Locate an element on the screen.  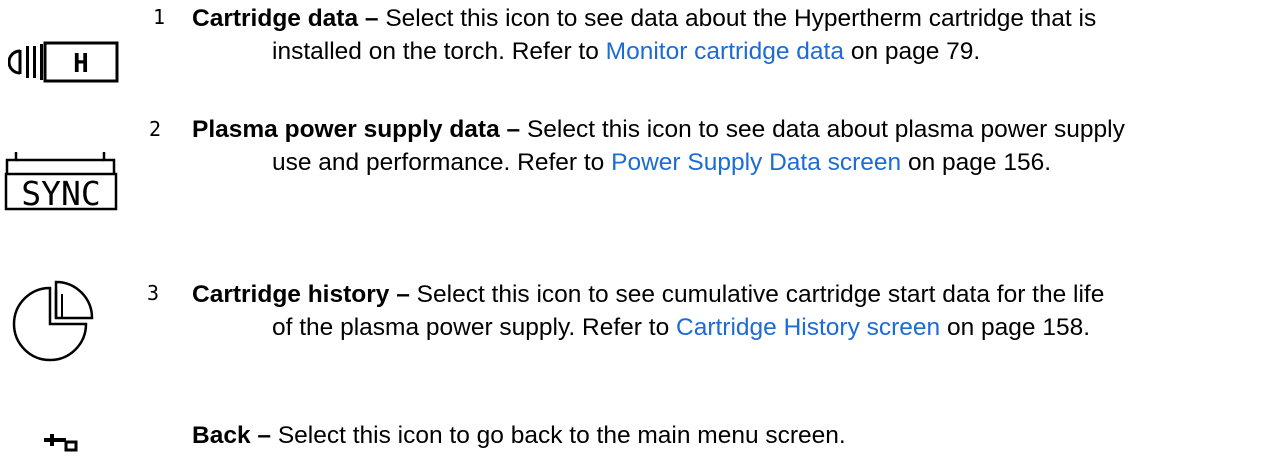
pie-chart-icon is located at coordinates (55, 322).